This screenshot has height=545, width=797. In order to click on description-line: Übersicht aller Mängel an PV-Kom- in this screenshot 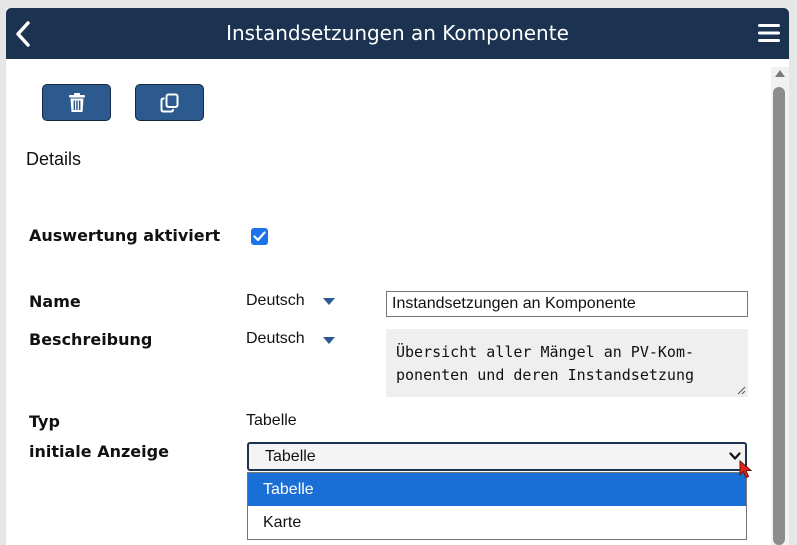, I will do `click(545, 352)`.